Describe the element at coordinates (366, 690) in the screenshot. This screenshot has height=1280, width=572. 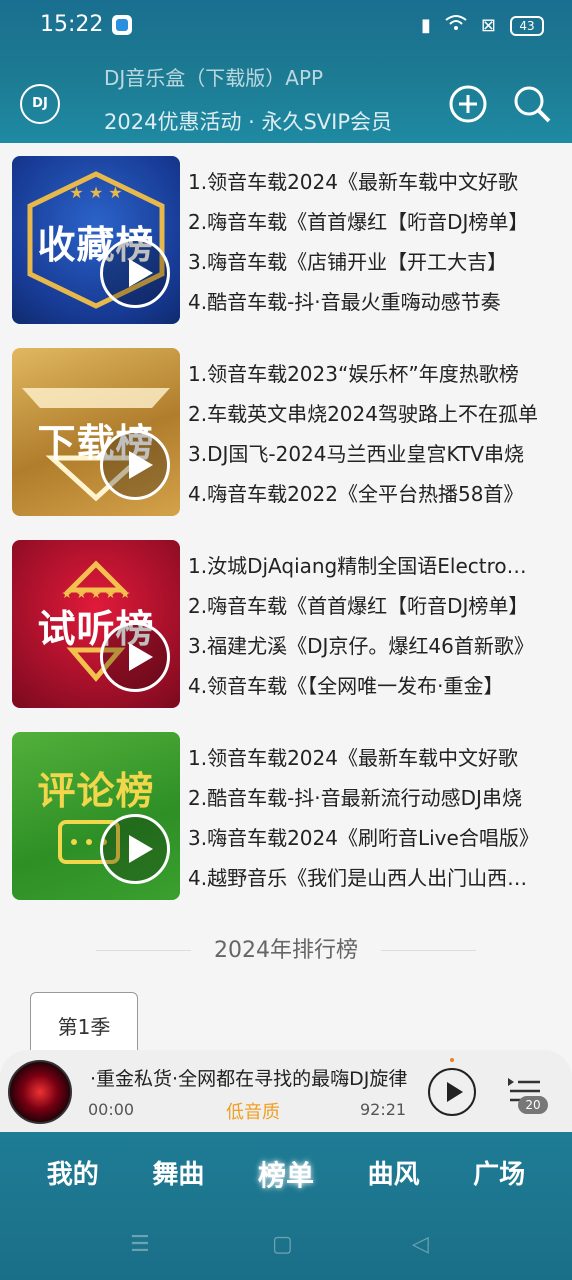
I see `track-item: 4.领音车载《【全网唯一发布·重金】` at that location.